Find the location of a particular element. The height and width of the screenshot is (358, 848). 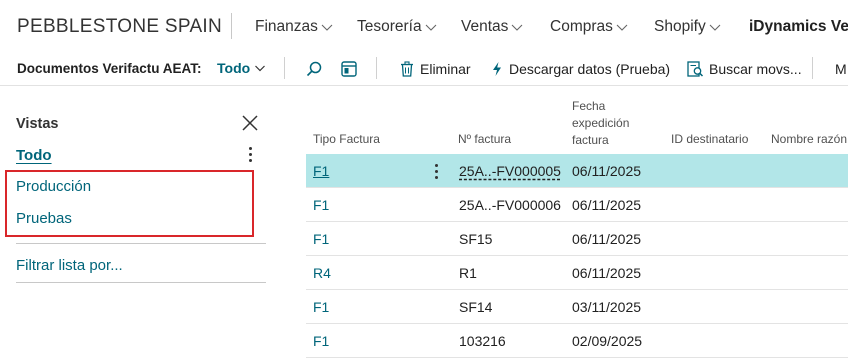

nav-menu-ventas: Ventas is located at coordinates (492, 27).